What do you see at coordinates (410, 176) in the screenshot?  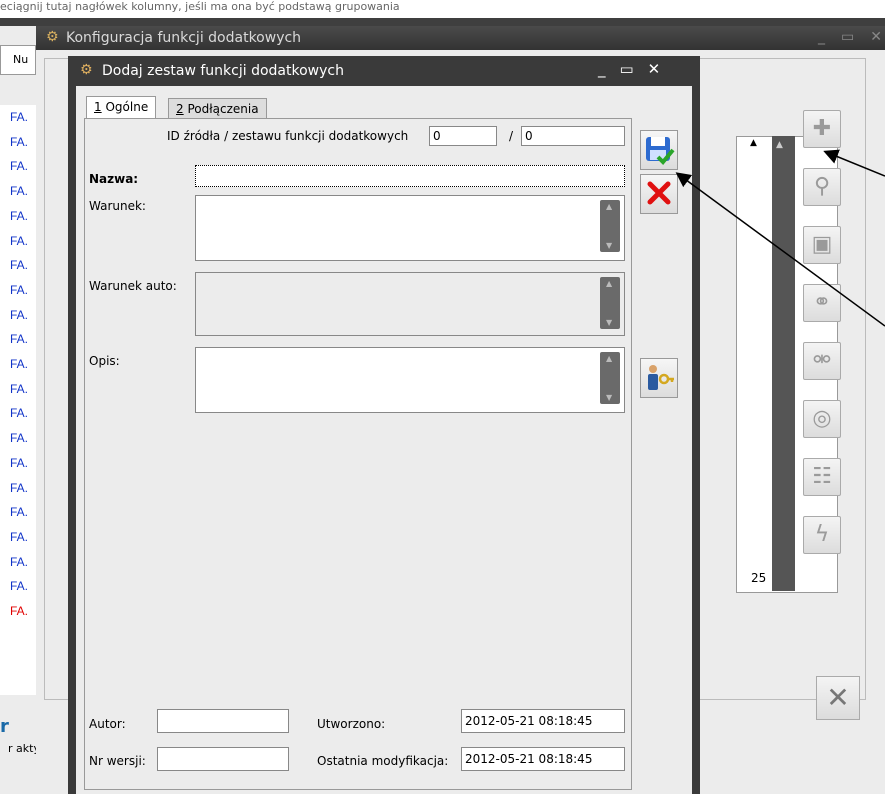 I see `nazwa-input` at bounding box center [410, 176].